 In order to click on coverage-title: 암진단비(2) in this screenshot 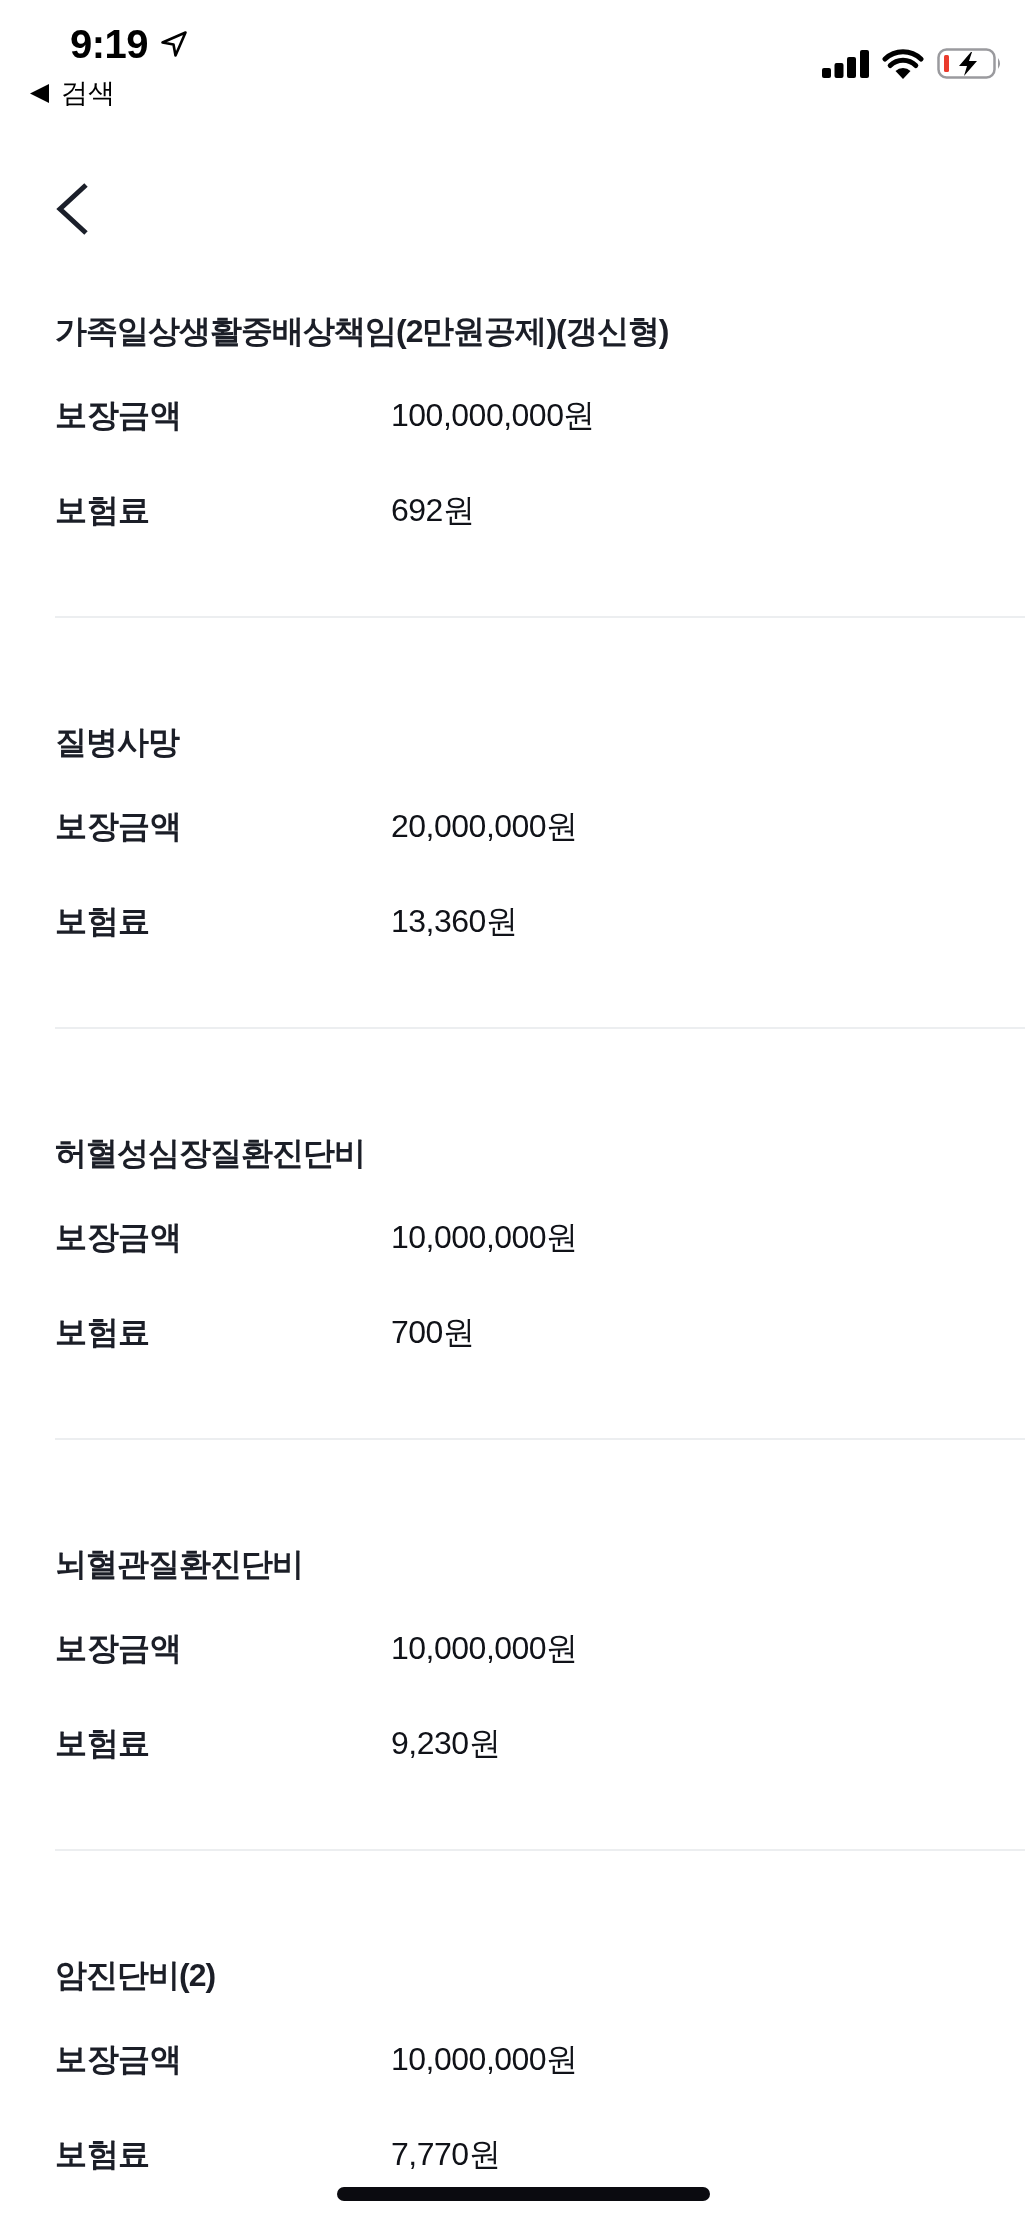, I will do `click(135, 1975)`.